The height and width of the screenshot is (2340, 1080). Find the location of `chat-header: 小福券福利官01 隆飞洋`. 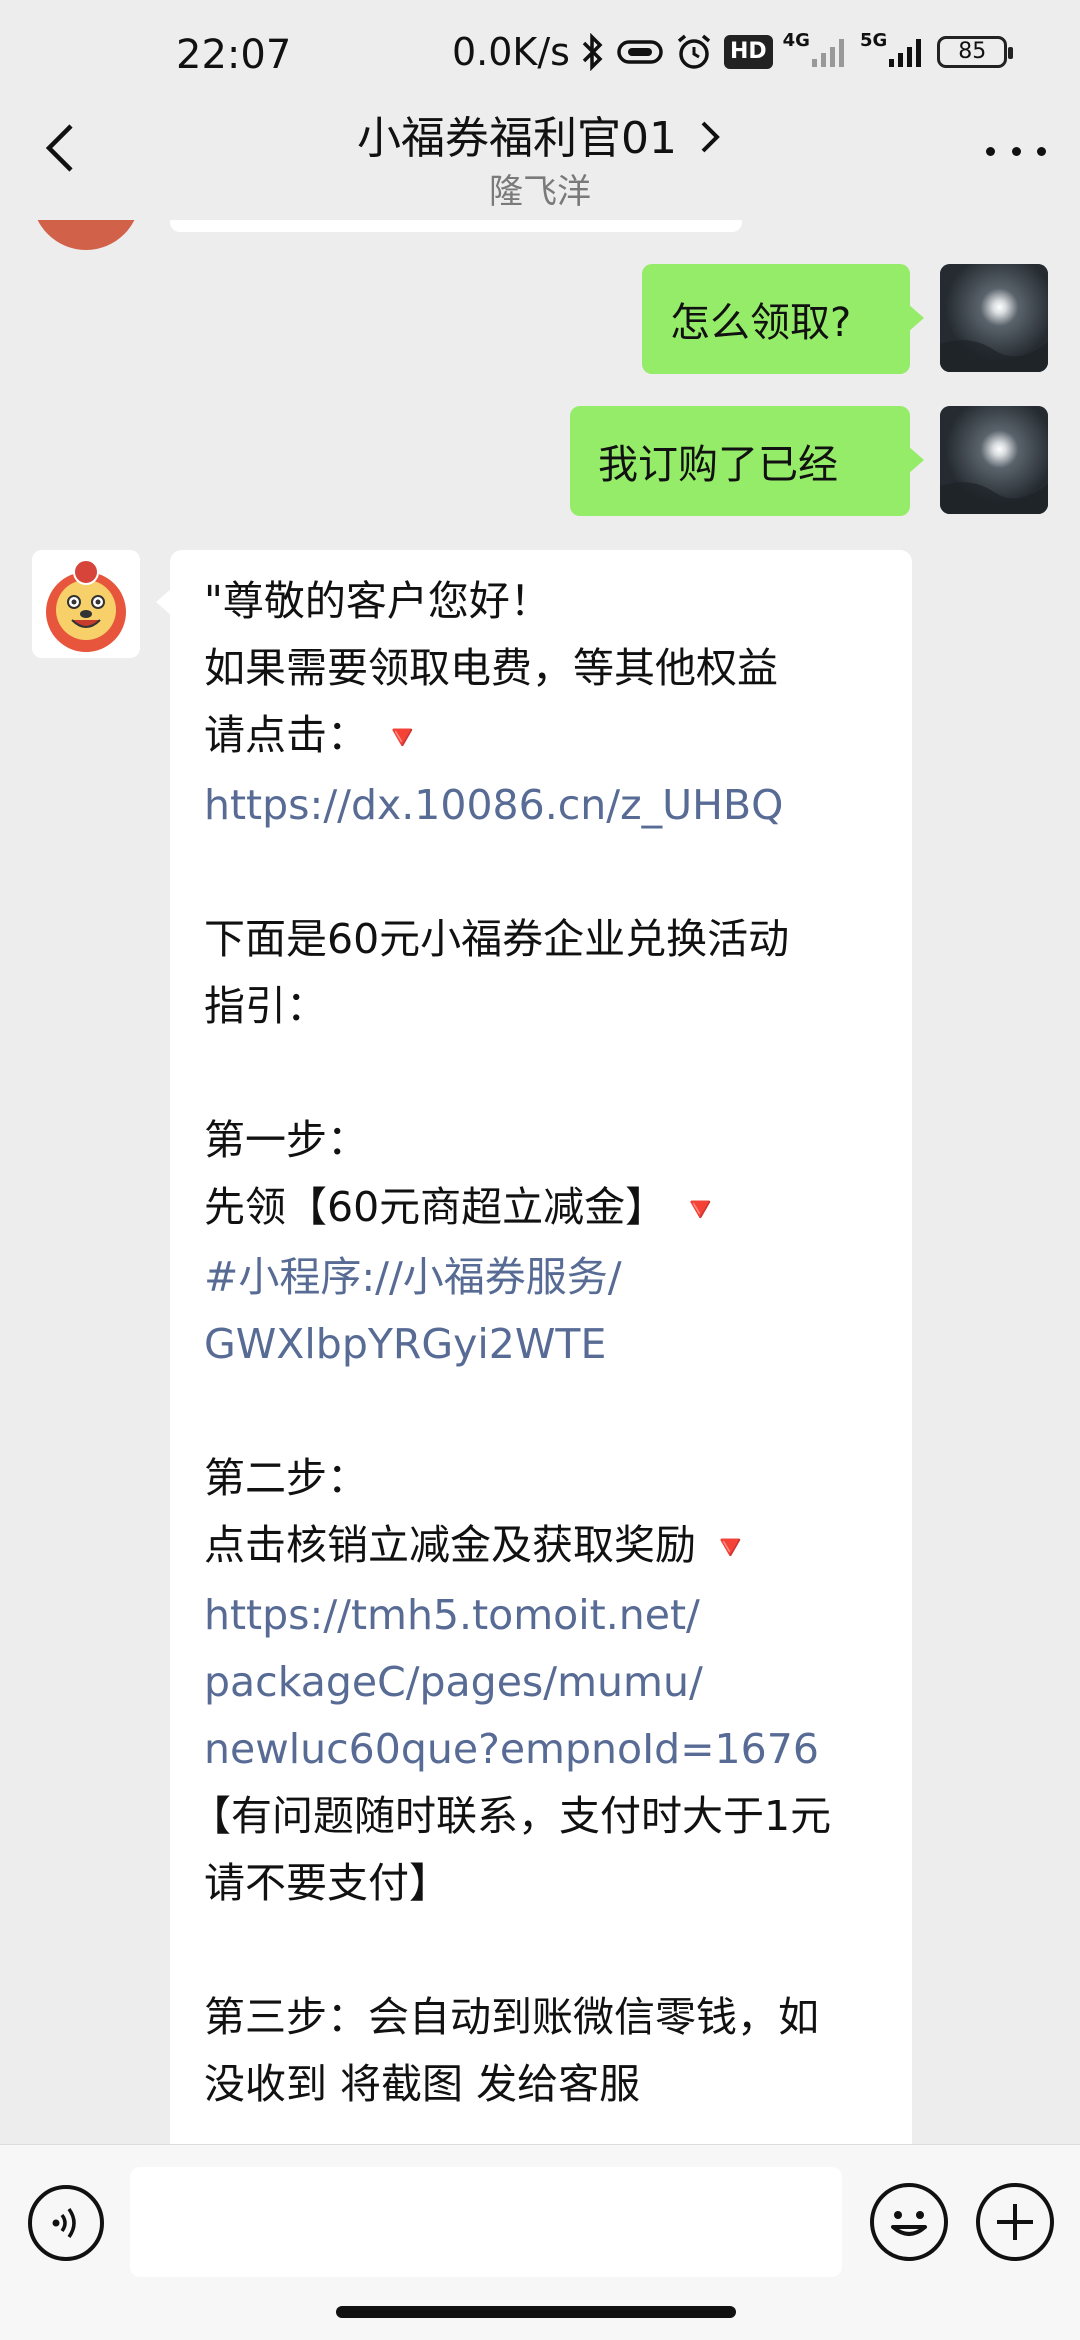

chat-header: 小福券福利官01 隆飞洋 is located at coordinates (540, 158).